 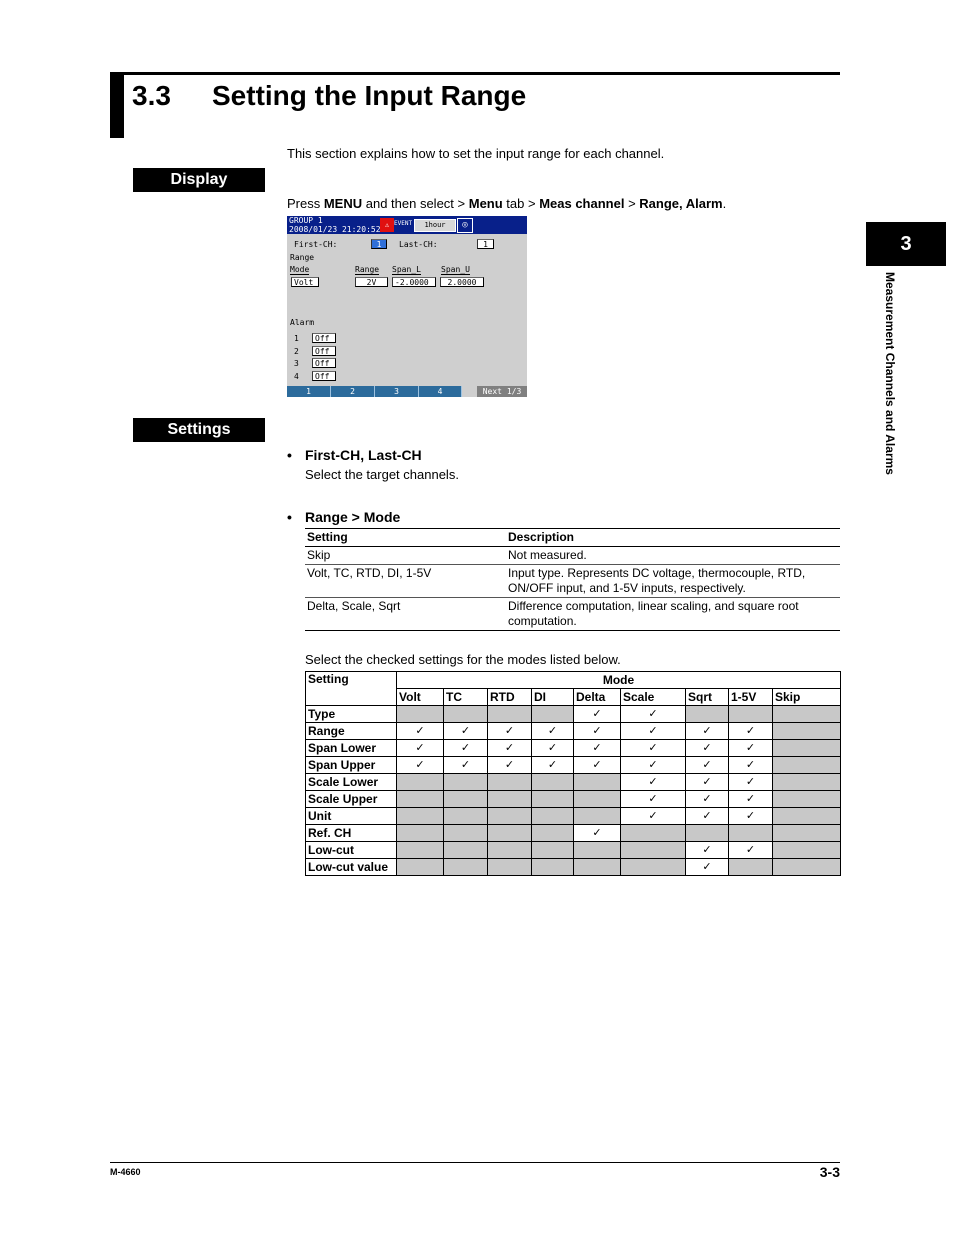 What do you see at coordinates (414, 282) in the screenshot?
I see `span-l-field: -2.0000` at bounding box center [414, 282].